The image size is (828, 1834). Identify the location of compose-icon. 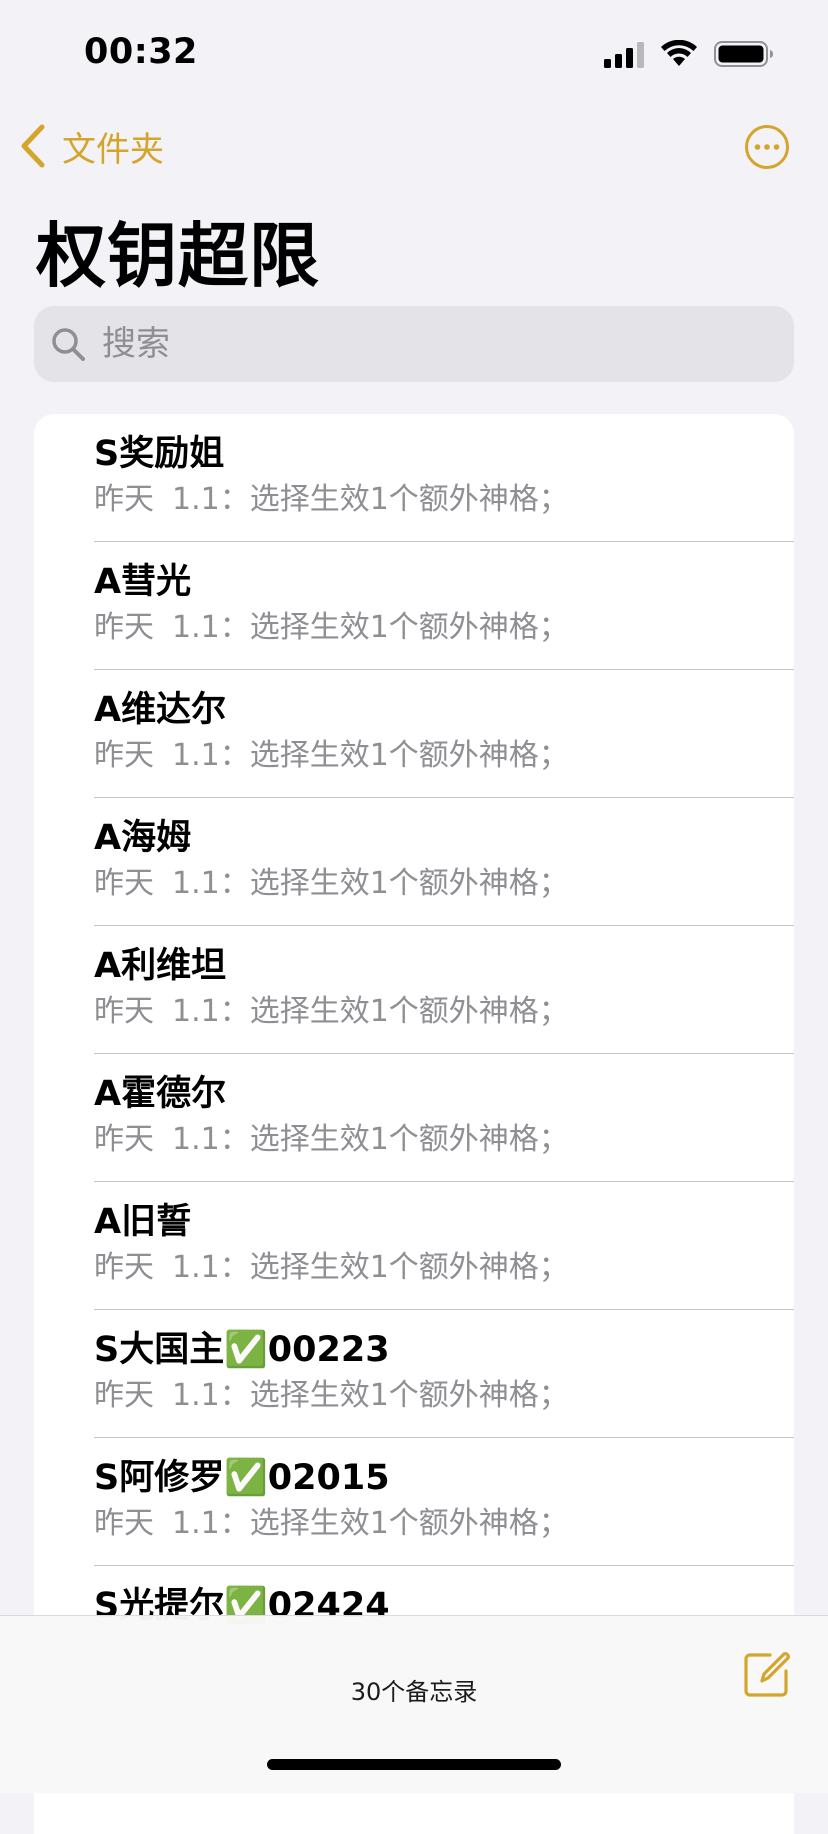
(767, 1674).